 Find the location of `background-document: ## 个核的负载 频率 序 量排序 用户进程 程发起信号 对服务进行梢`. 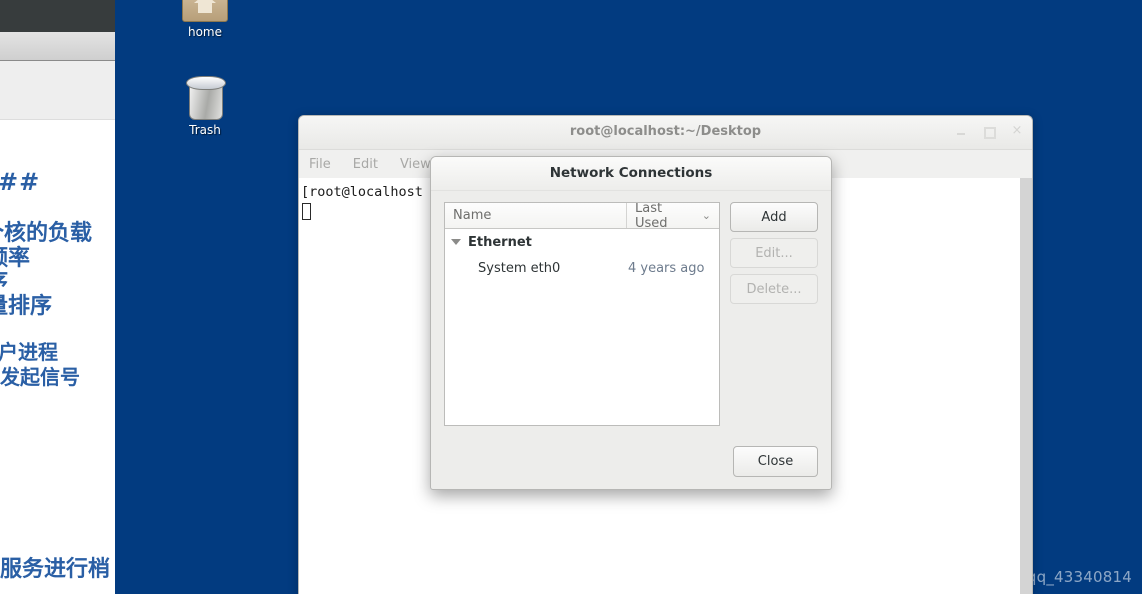

background-document: ## 个核的负载 频率 序 量排序 用户进程 程发起信号 对服务进行梢 is located at coordinates (57, 297).